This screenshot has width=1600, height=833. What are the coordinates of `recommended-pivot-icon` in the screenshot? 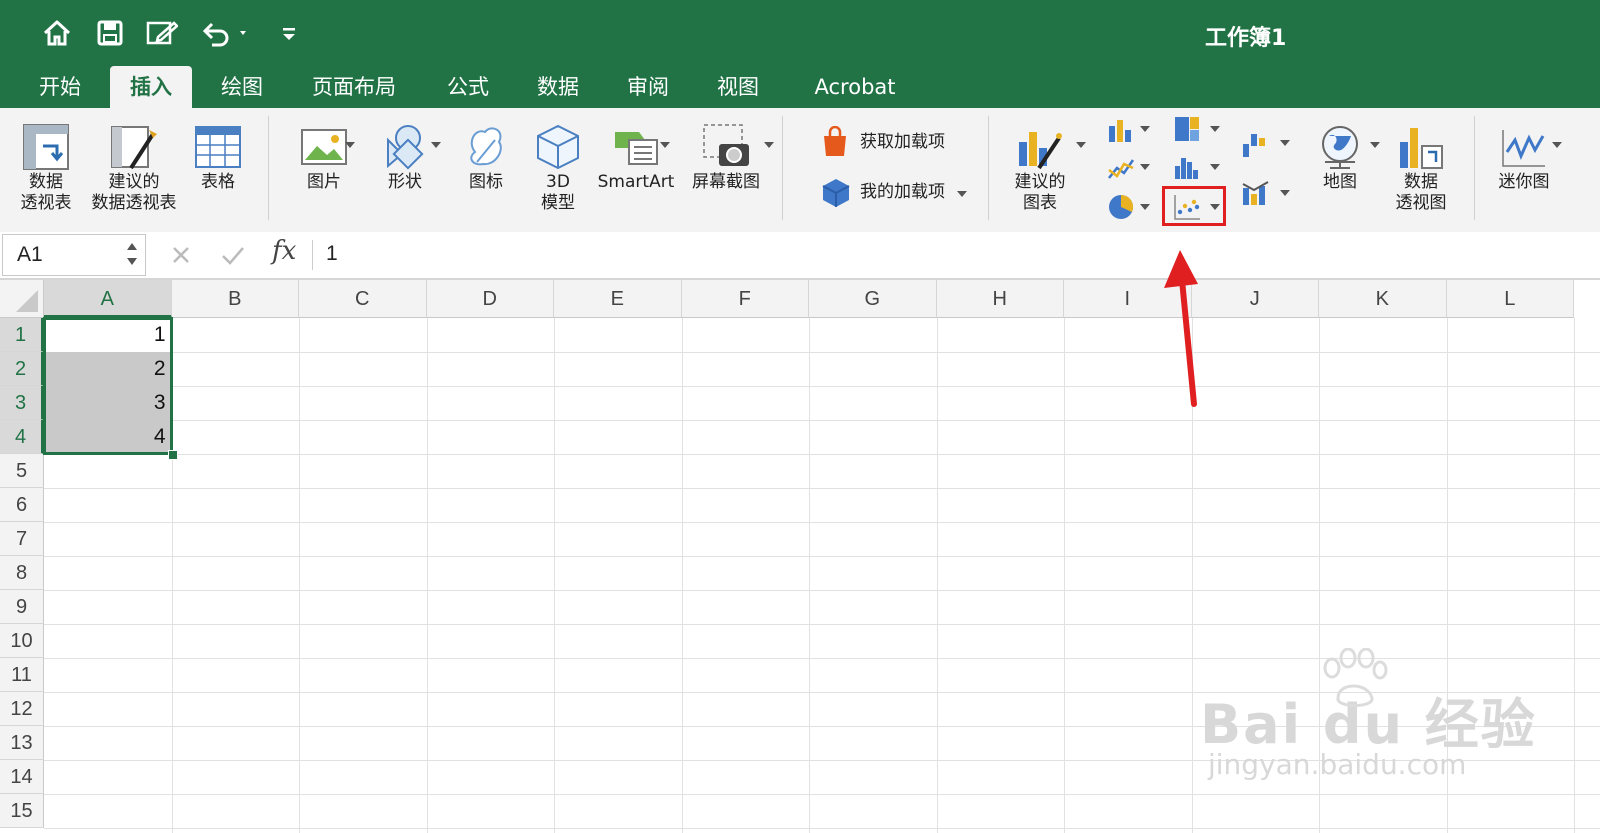 It's located at (134, 148).